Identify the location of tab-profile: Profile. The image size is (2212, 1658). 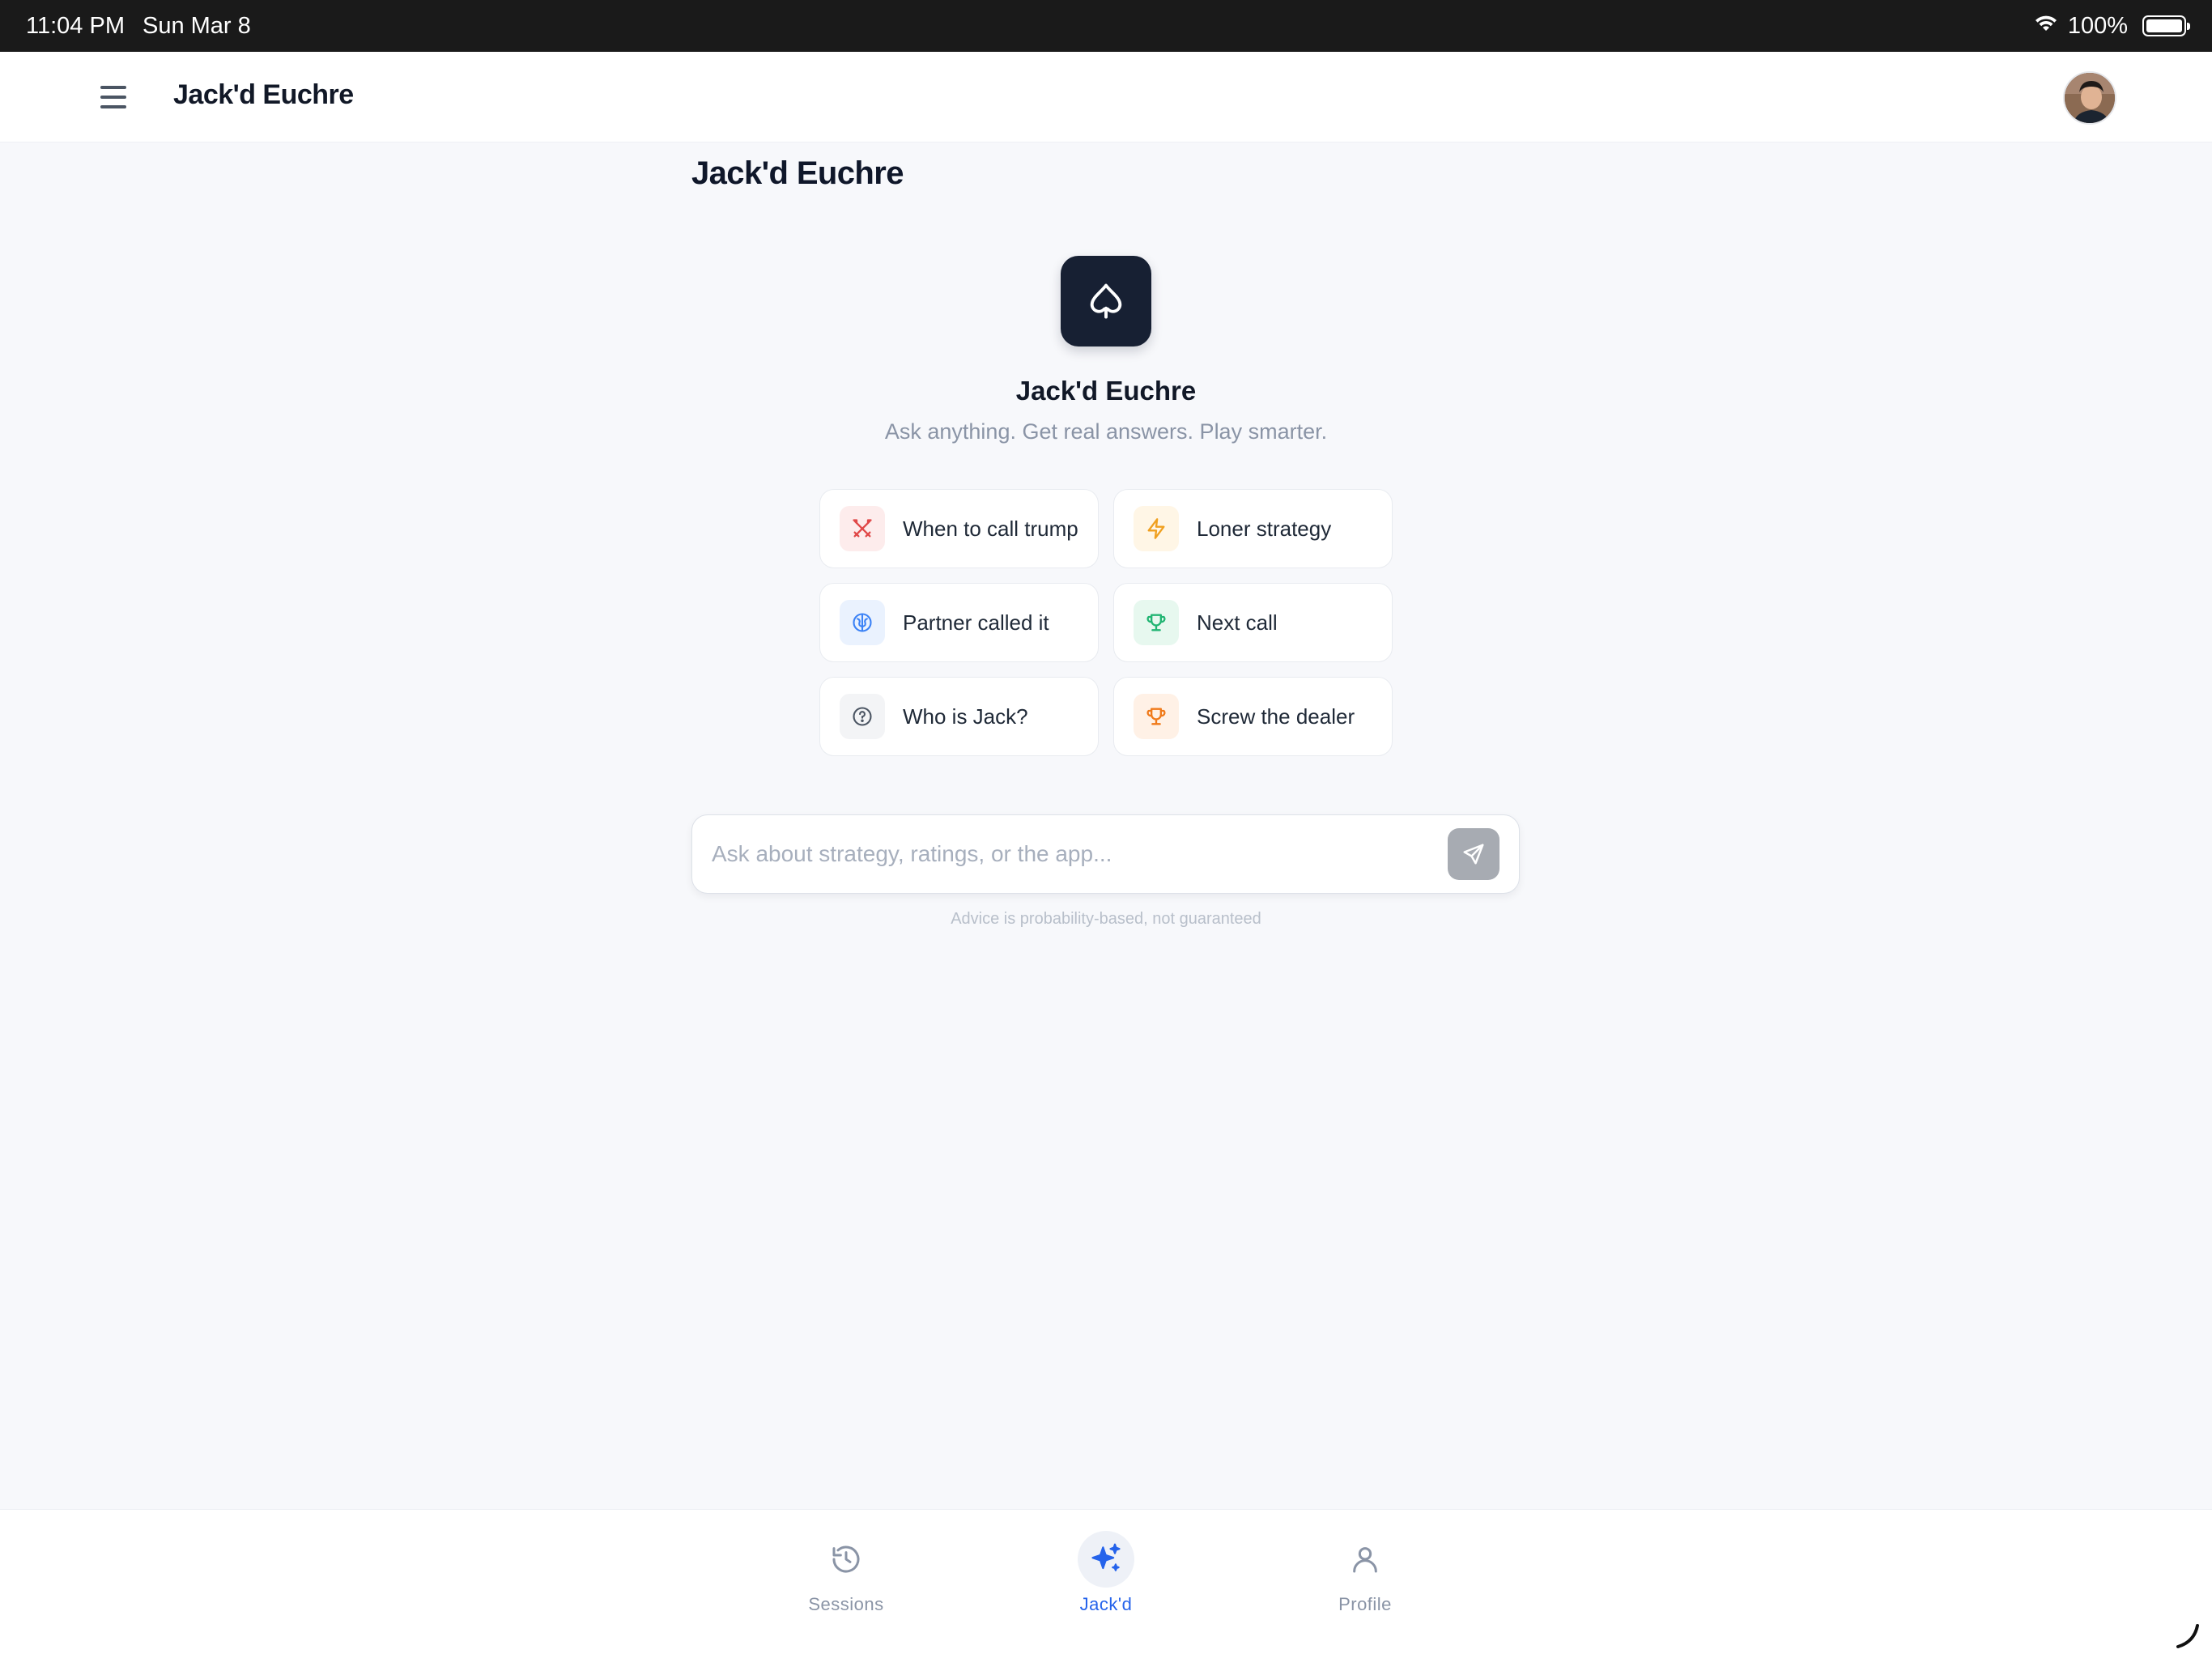
(1365, 1573).